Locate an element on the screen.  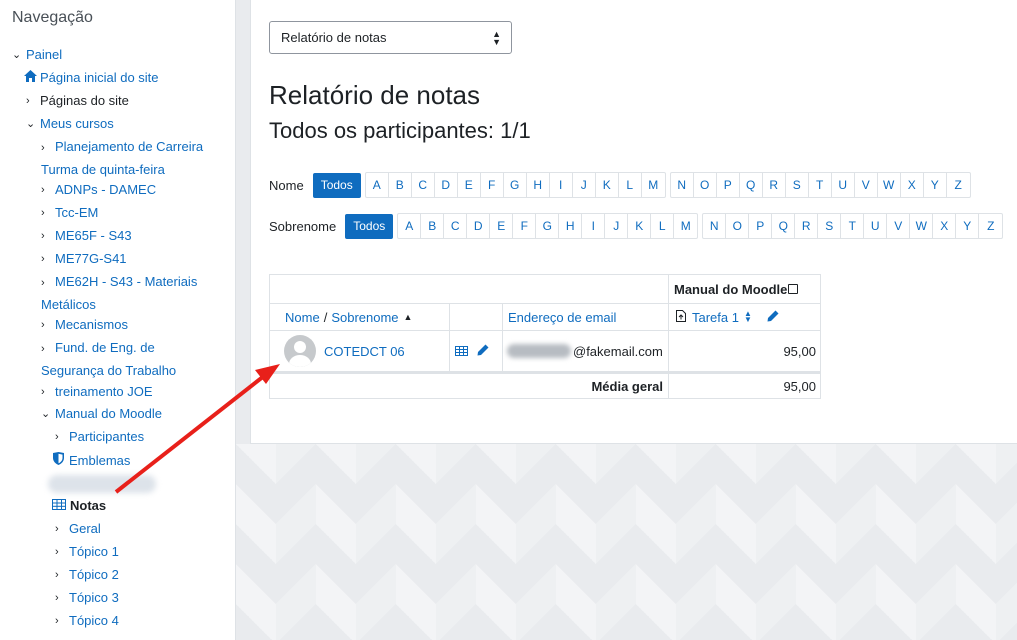
annotation-arrow is located at coordinates (197, 429).